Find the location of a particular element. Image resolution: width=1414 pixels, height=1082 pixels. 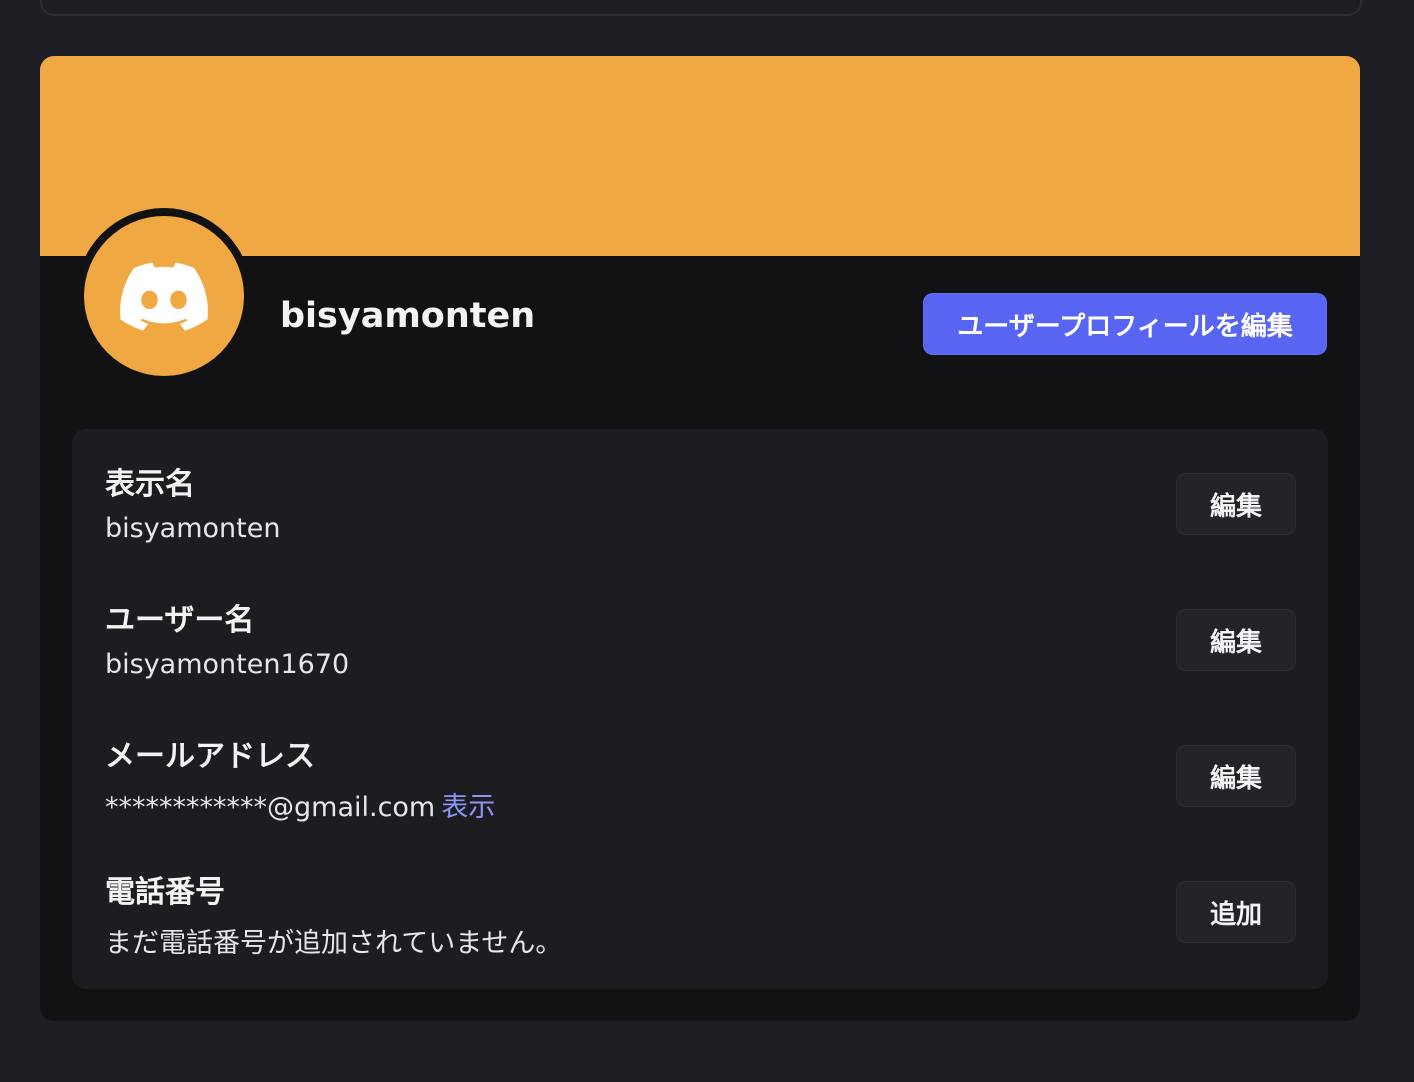

previous-section-card is located at coordinates (701, 8).